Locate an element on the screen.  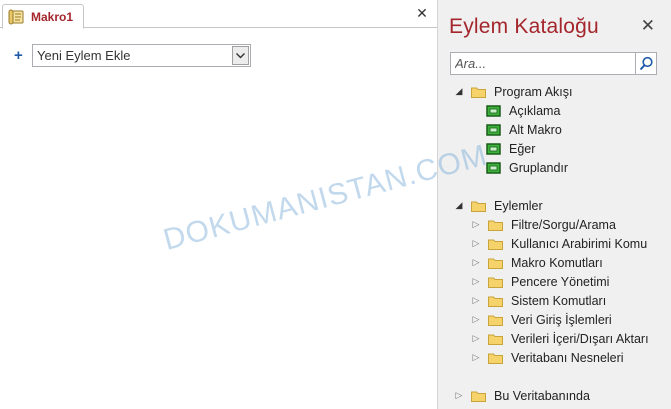
tree-folder-label: Verileri İçeri/Dışarı Aktarı is located at coordinates (580, 338).